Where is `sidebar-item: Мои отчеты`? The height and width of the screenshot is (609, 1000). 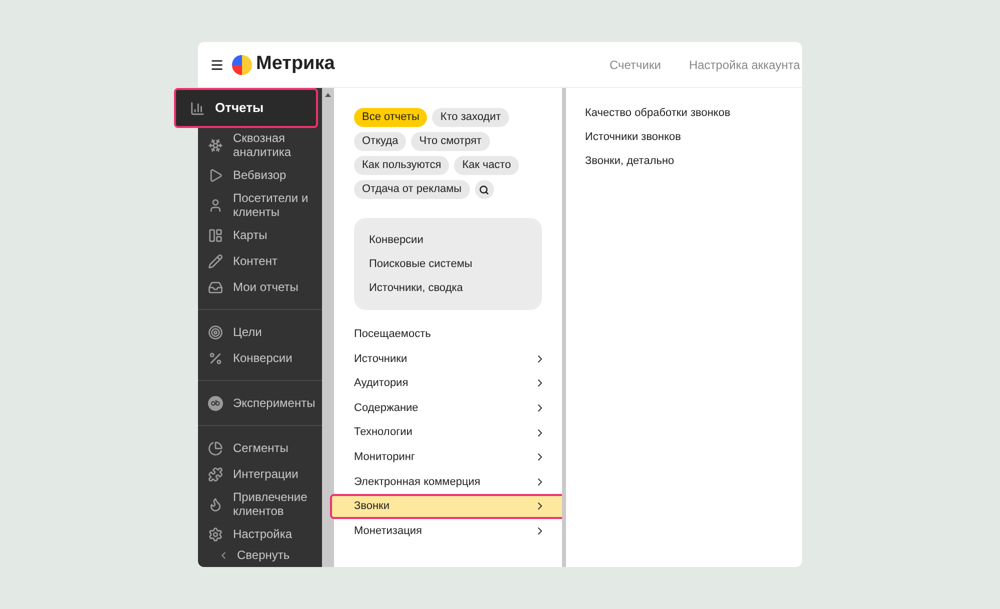 sidebar-item: Мои отчеты is located at coordinates (260, 287).